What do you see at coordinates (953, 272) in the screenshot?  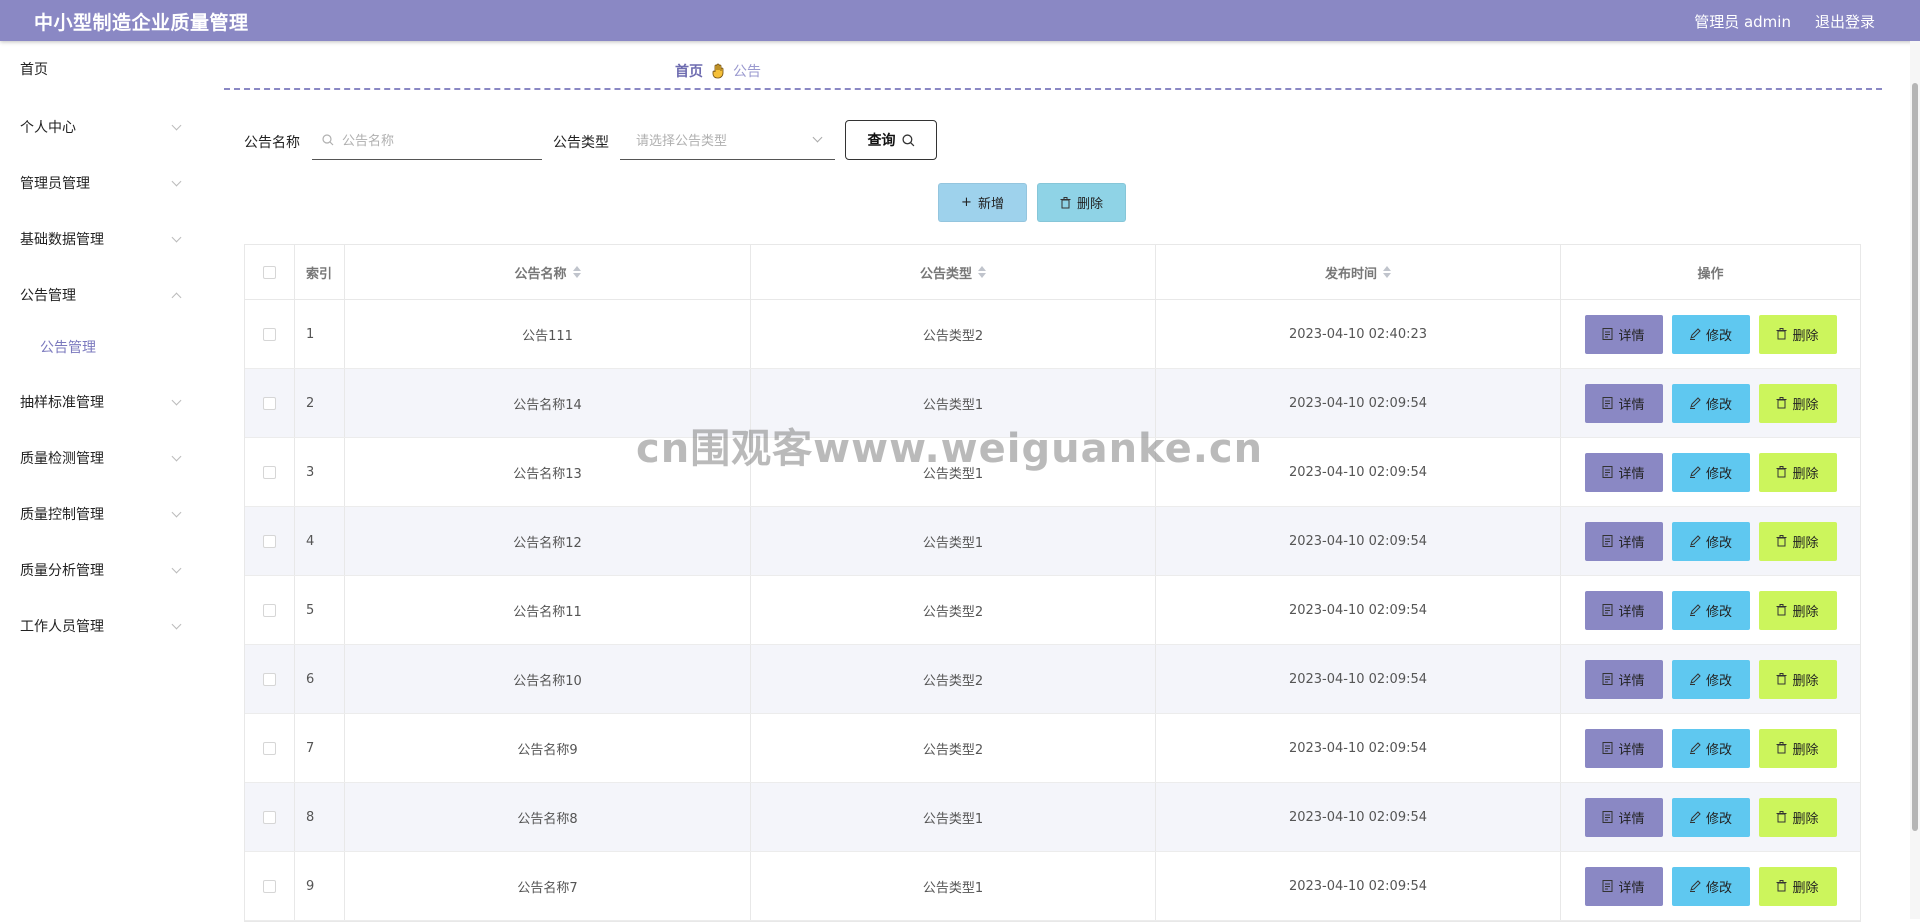 I see `header-type: 公告类型` at bounding box center [953, 272].